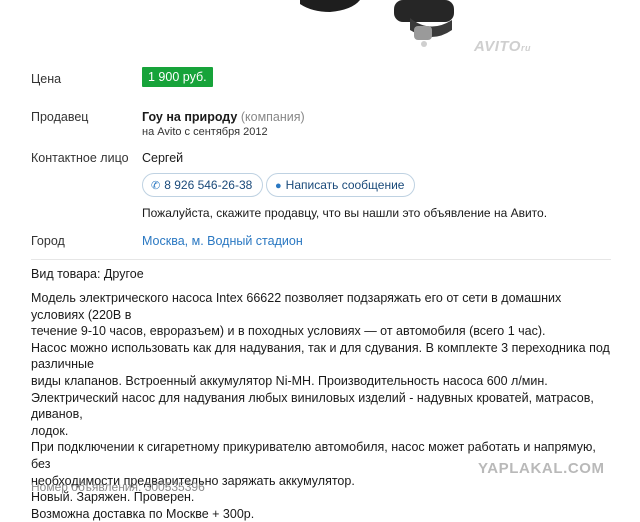  Describe the element at coordinates (118, 487) in the screenshot. I see `ad-number: Номер объявления: 300535396` at that location.